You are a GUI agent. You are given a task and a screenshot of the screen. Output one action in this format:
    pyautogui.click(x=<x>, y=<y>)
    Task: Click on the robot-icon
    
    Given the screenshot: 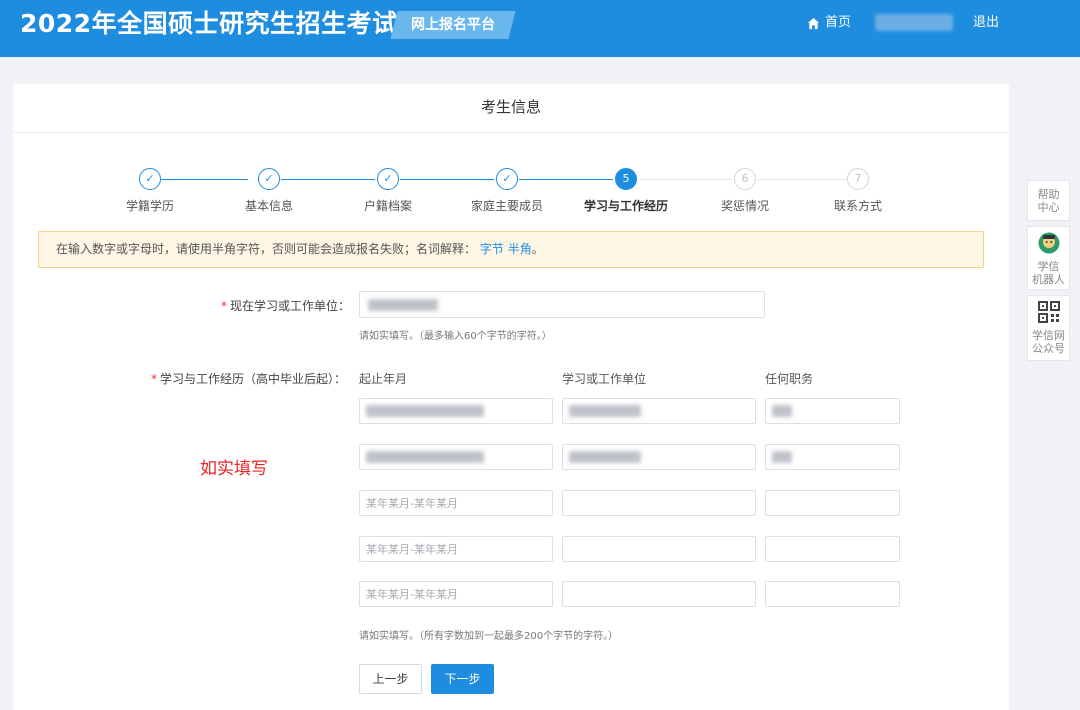 What is the action you would take?
    pyautogui.click(x=1048, y=243)
    